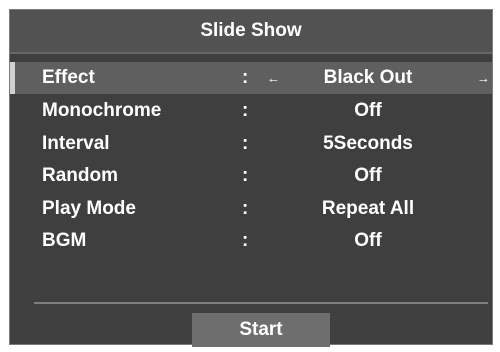 This screenshot has height=352, width=500. What do you see at coordinates (368, 175) in the screenshot?
I see `setting-value-random: Off` at bounding box center [368, 175].